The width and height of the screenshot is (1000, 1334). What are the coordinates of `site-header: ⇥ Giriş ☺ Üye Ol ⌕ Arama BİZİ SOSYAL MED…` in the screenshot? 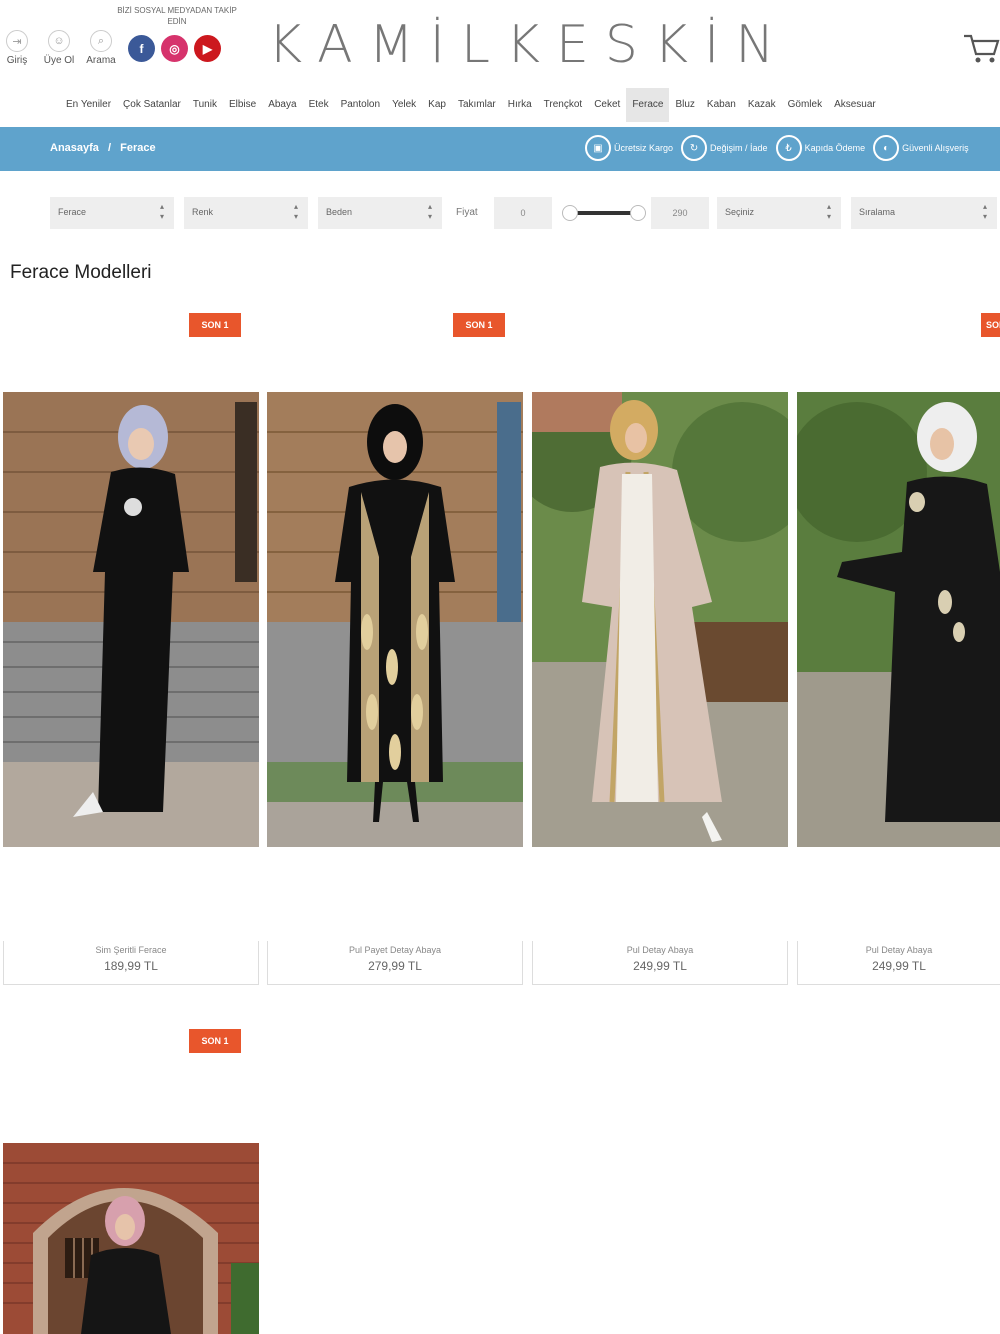 It's located at (500, 44).